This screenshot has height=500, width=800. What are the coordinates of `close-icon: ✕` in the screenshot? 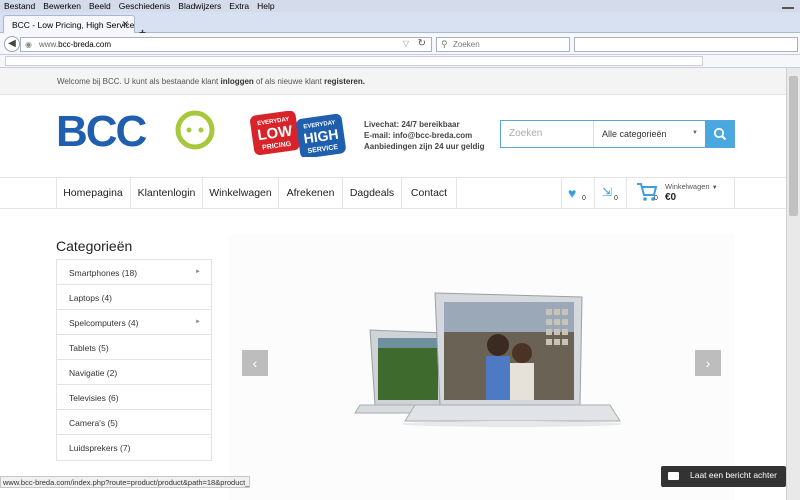 It's located at (125, 24).